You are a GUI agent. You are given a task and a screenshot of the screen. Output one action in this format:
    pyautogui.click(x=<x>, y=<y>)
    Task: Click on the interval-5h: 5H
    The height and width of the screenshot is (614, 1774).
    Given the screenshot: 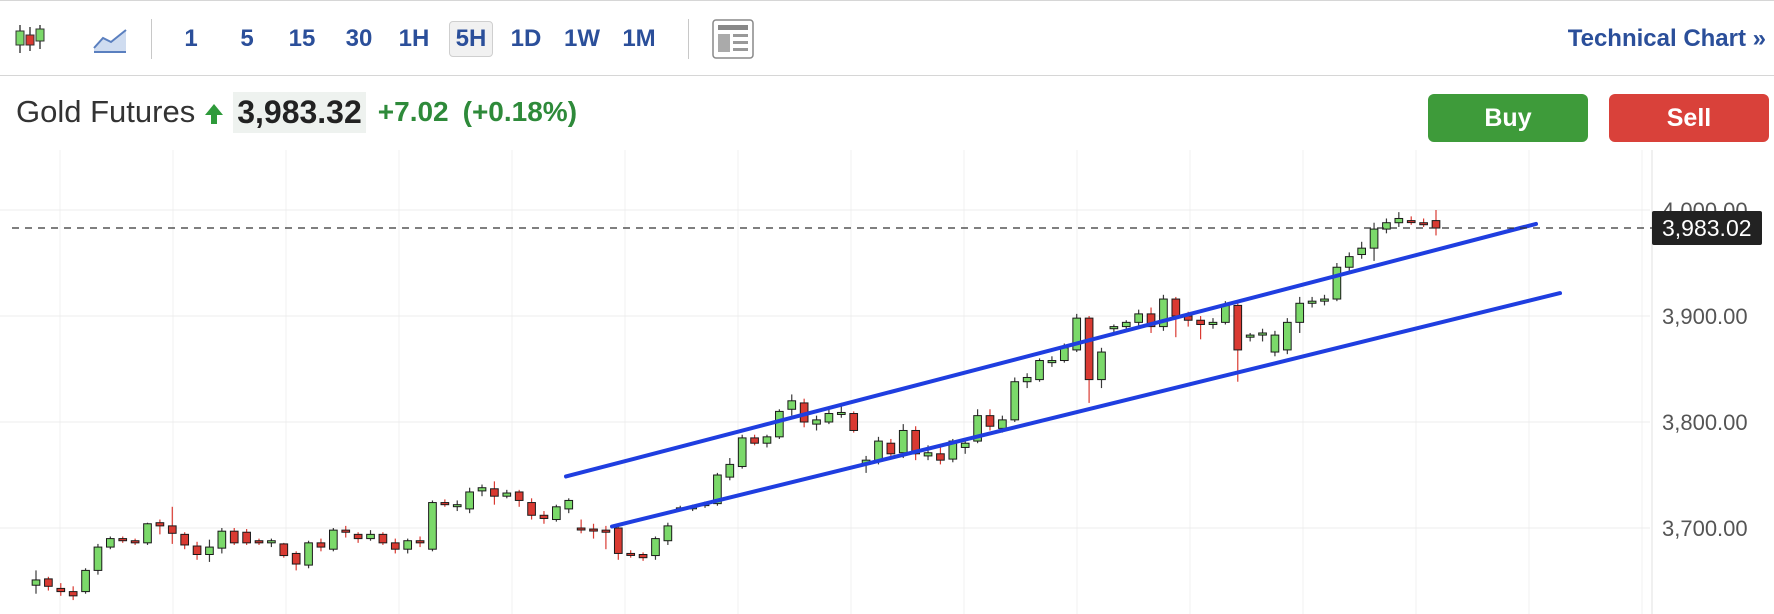 What is the action you would take?
    pyautogui.click(x=471, y=39)
    